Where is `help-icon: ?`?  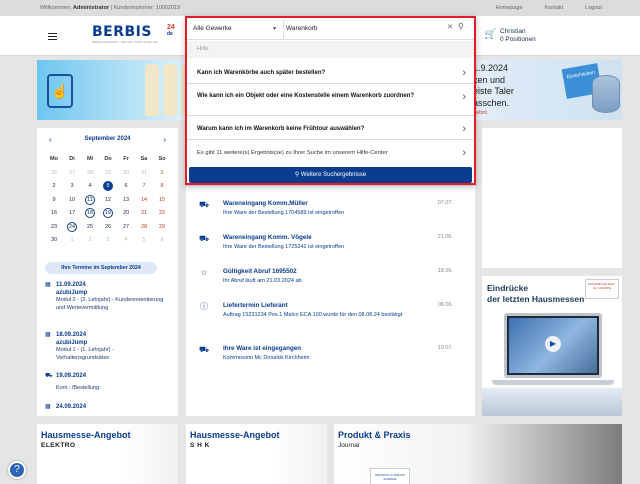
help-icon: ? is located at coordinates (17, 470).